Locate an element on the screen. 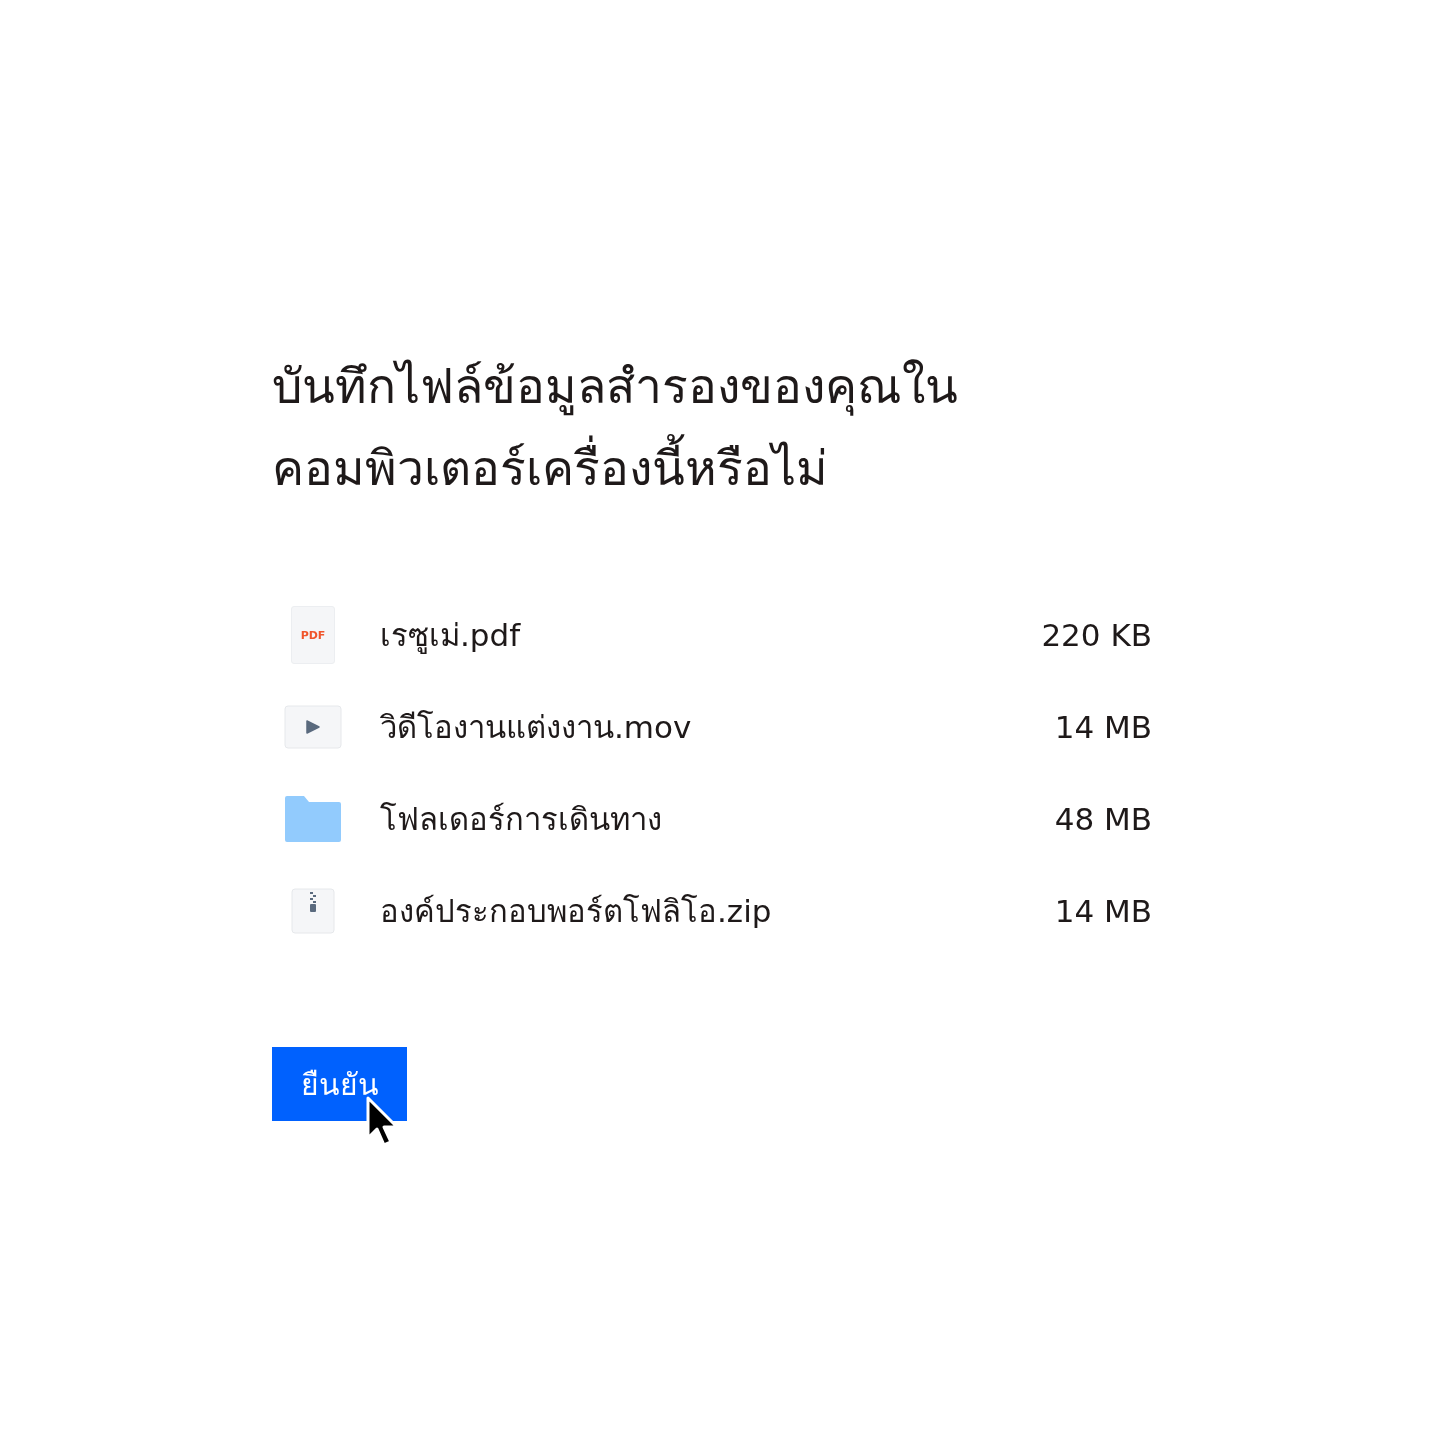 The image size is (1440, 1440). video-file-icon is located at coordinates (313, 727).